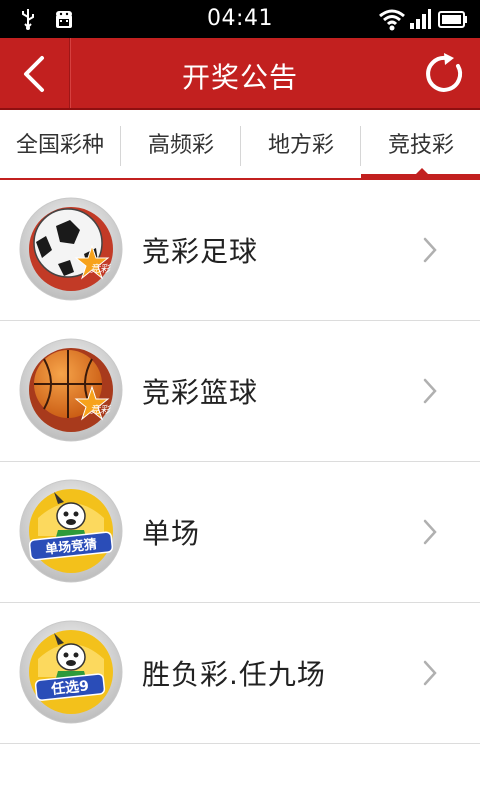 The image size is (480, 800). I want to click on list-item-label: 竞彩篮球, so click(200, 392).